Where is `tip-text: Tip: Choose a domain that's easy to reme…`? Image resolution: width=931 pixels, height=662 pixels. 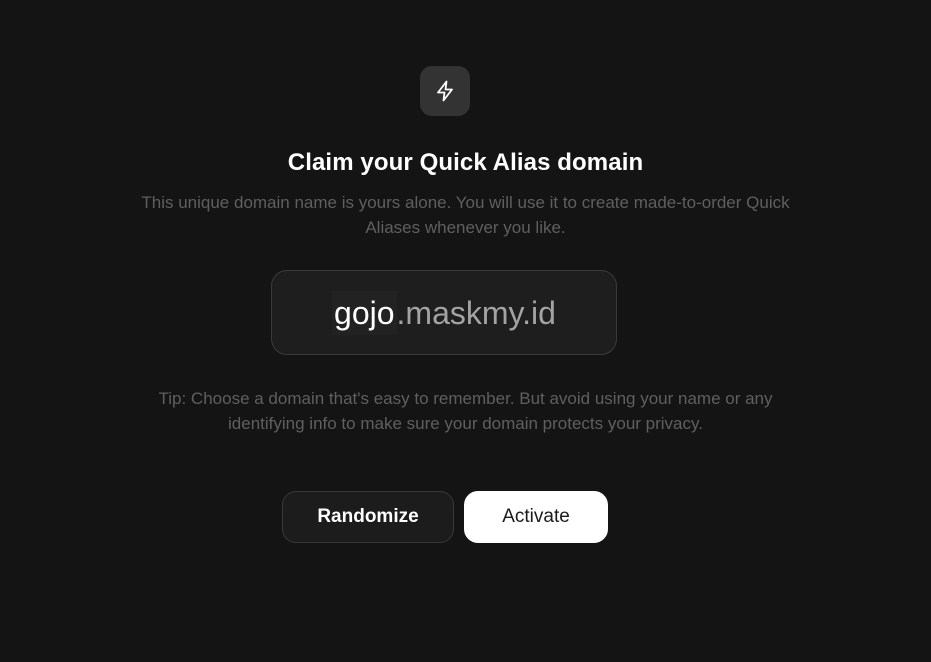
tip-text: Tip: Choose a domain that's easy to reme… is located at coordinates (465, 411).